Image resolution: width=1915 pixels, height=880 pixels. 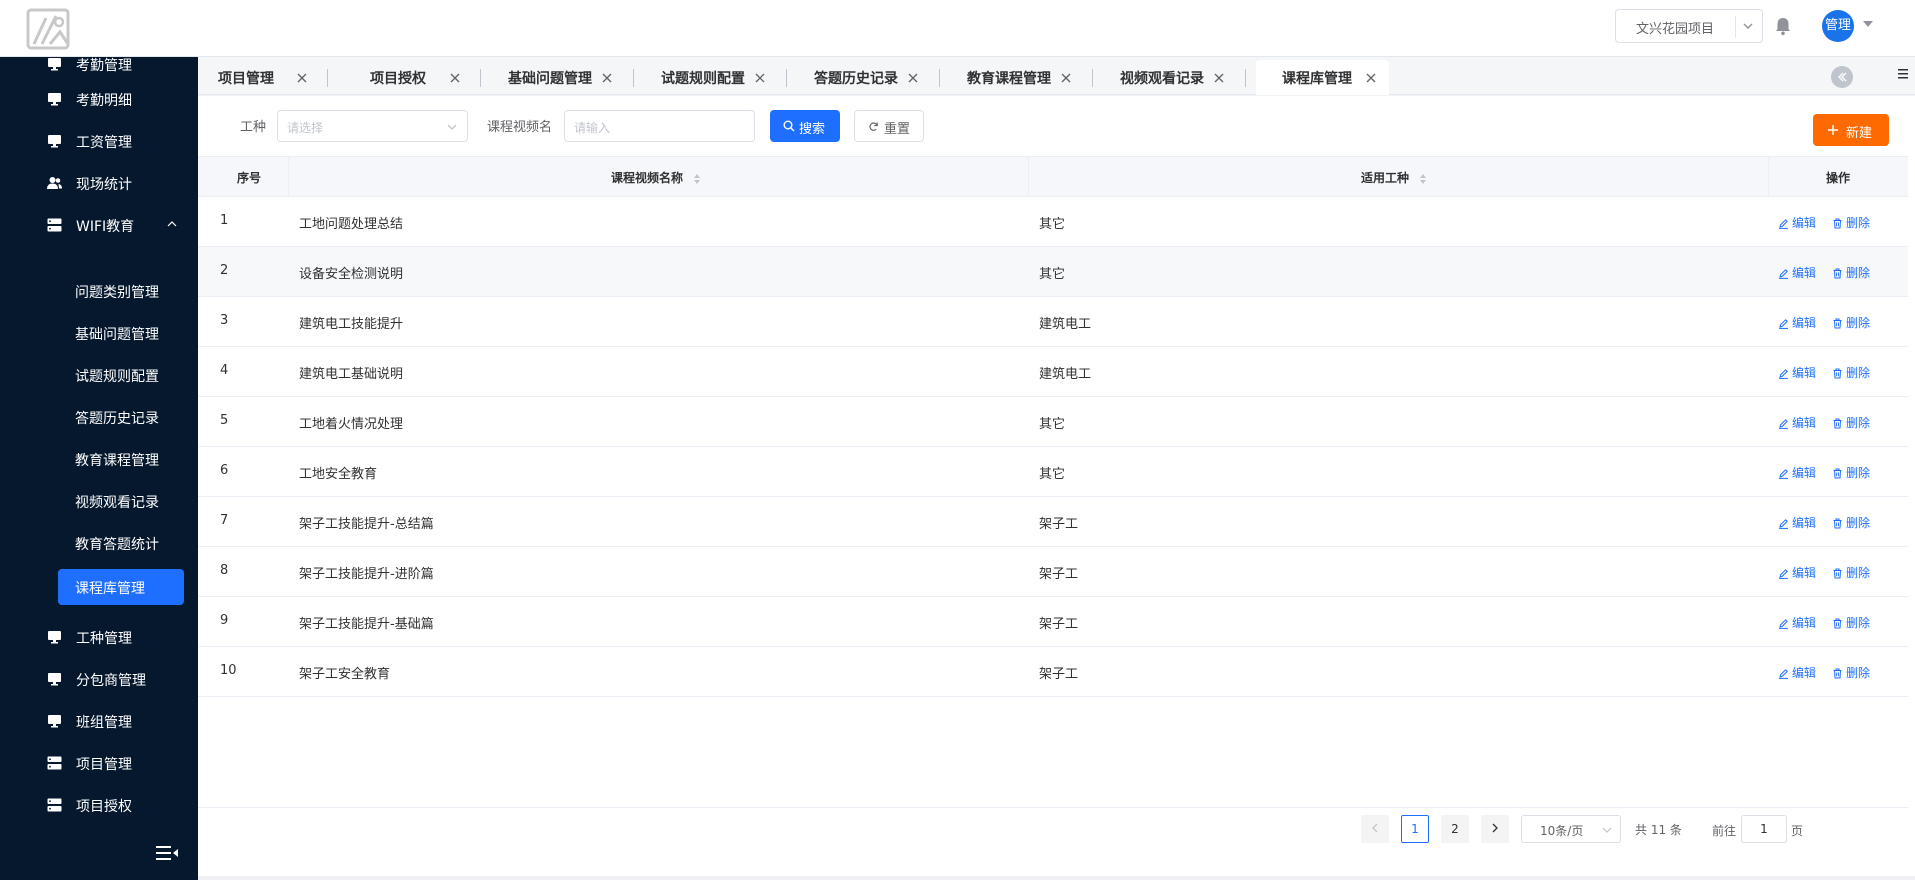 I want to click on sidebar-item-label: 项目管理, so click(x=104, y=765).